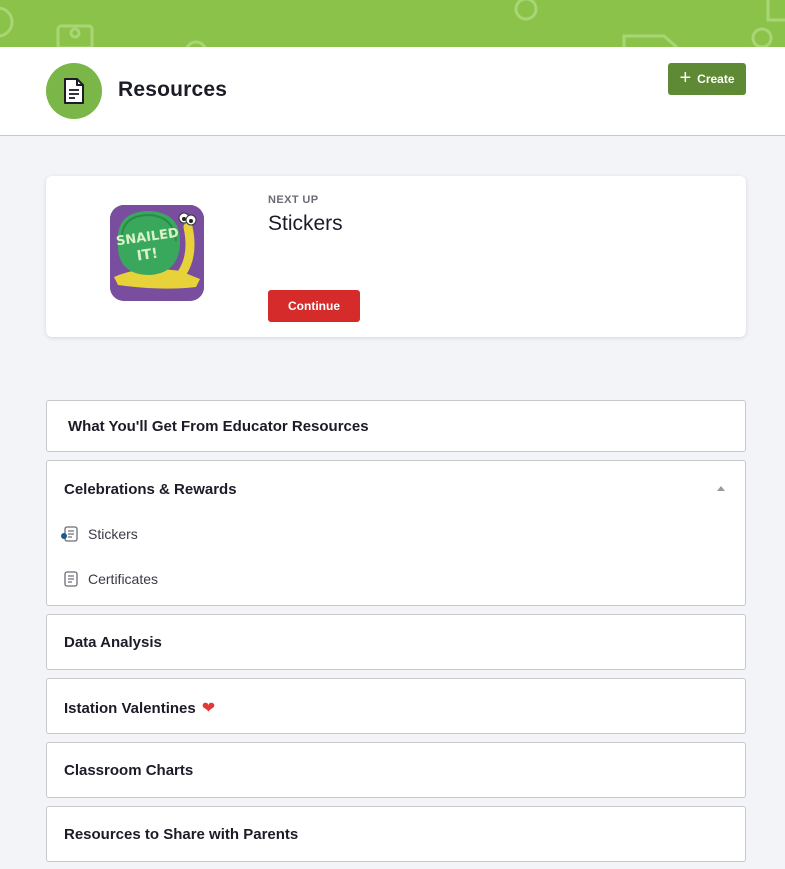 The image size is (785, 869). What do you see at coordinates (64, 536) in the screenshot?
I see `current-item-indicator` at bounding box center [64, 536].